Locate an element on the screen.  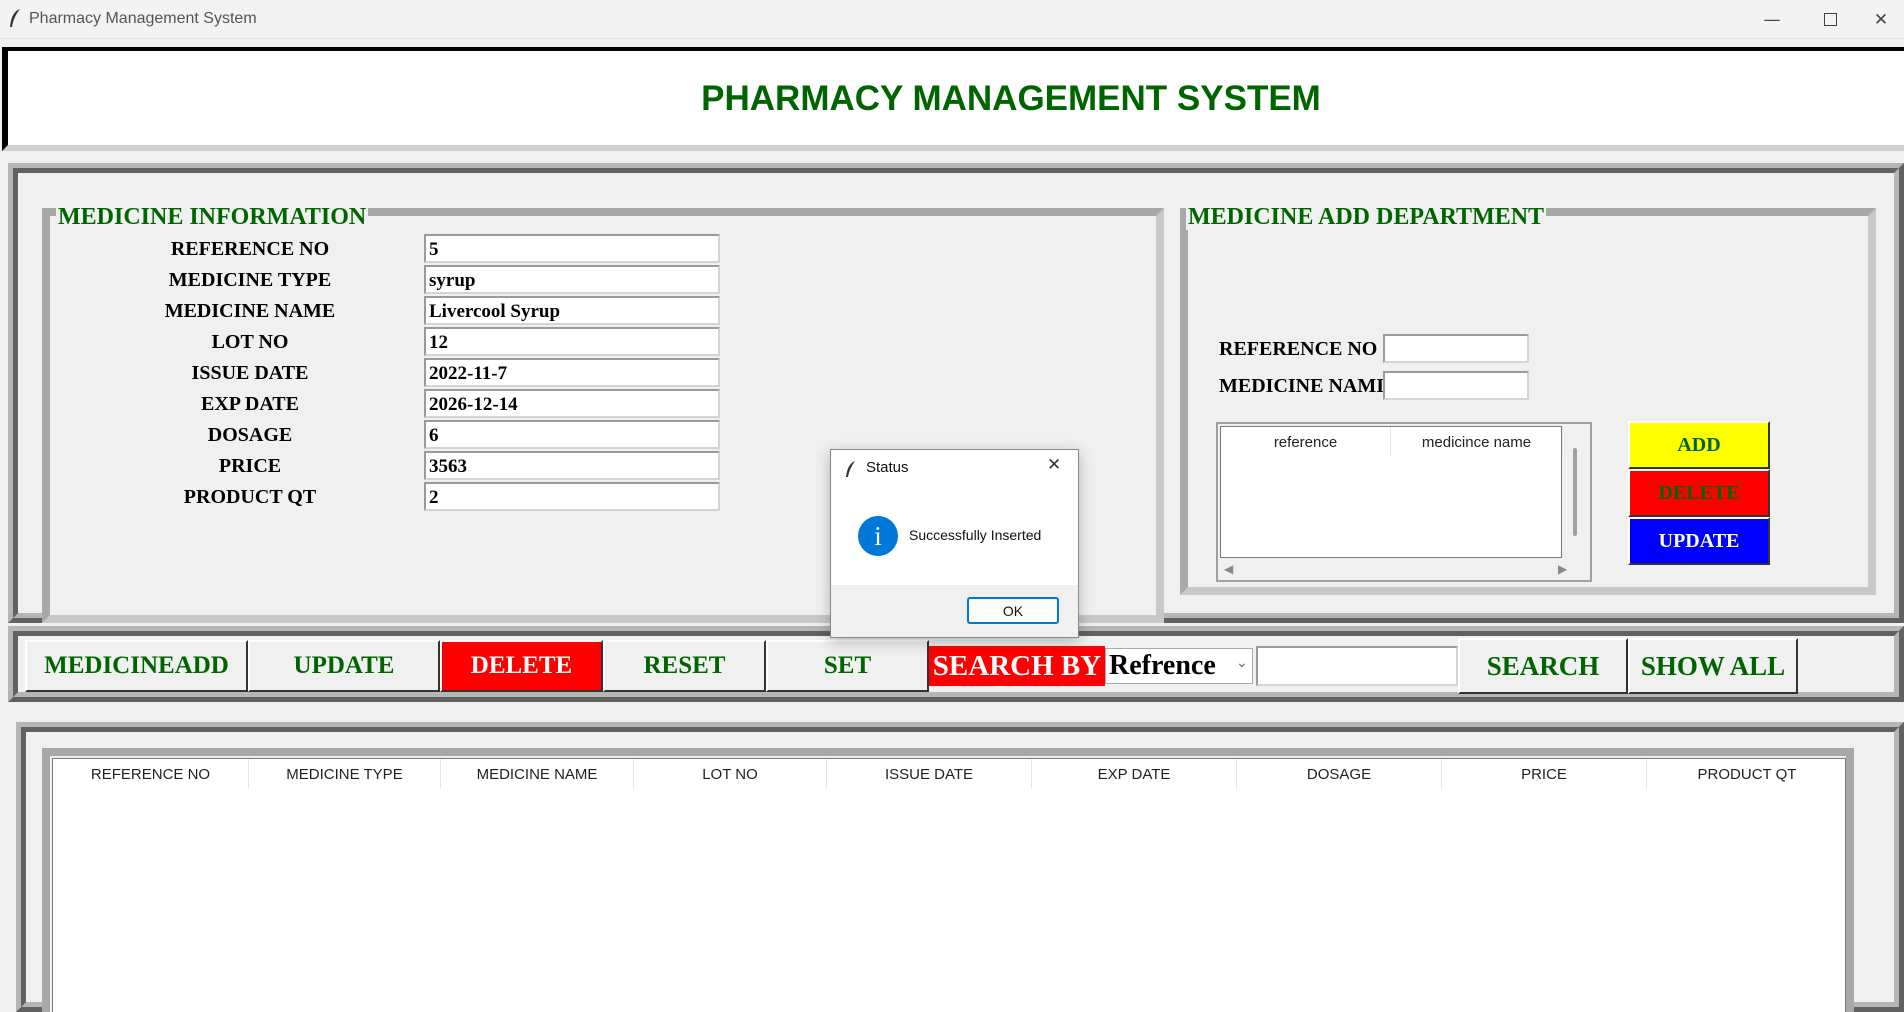
medicine-info-legend: MEDICINE INFORMATION is located at coordinates (212, 217).